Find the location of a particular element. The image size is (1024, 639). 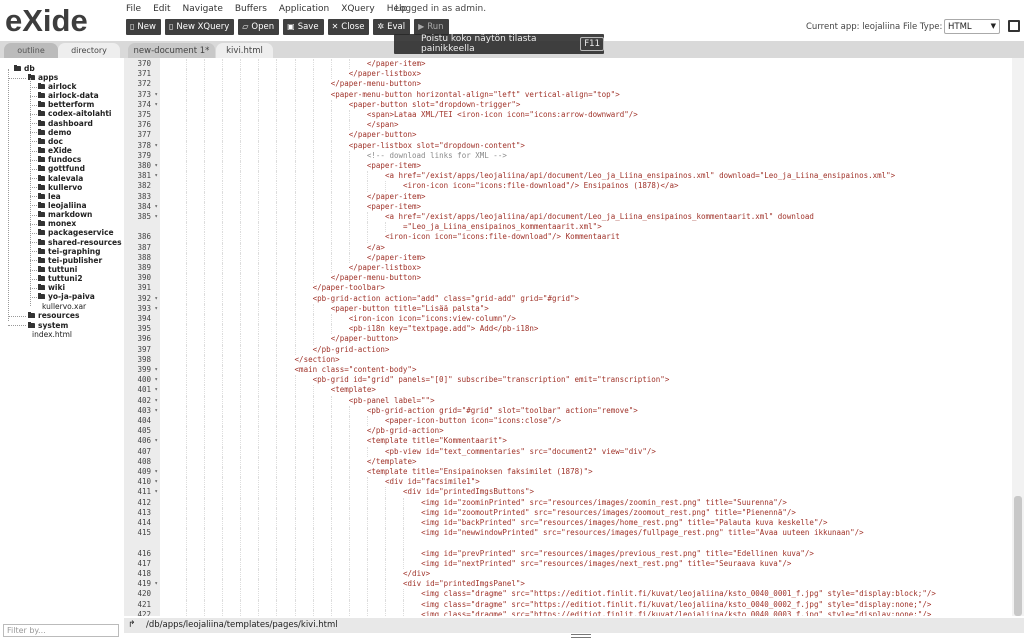

new-button: ▯ New is located at coordinates (143, 27).